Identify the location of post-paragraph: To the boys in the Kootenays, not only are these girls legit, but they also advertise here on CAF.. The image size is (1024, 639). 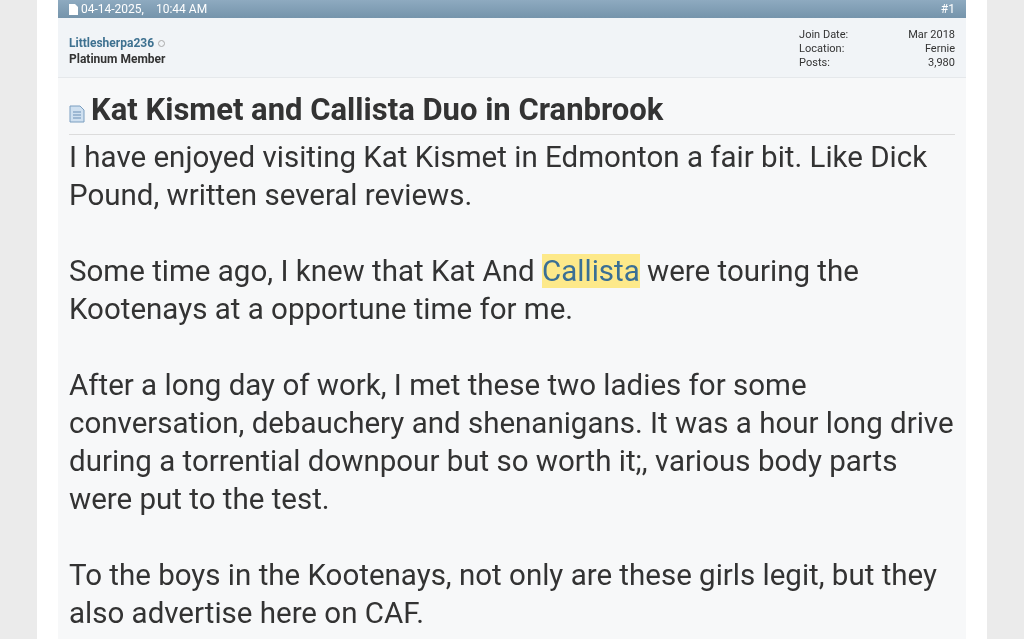
(503, 594).